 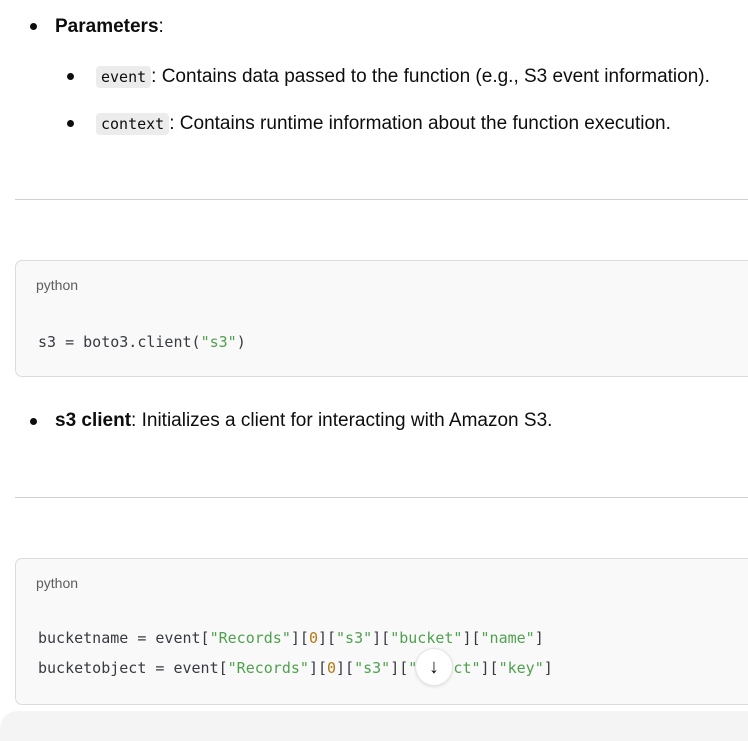 I want to click on parameters-label: Parameters, so click(x=107, y=26).